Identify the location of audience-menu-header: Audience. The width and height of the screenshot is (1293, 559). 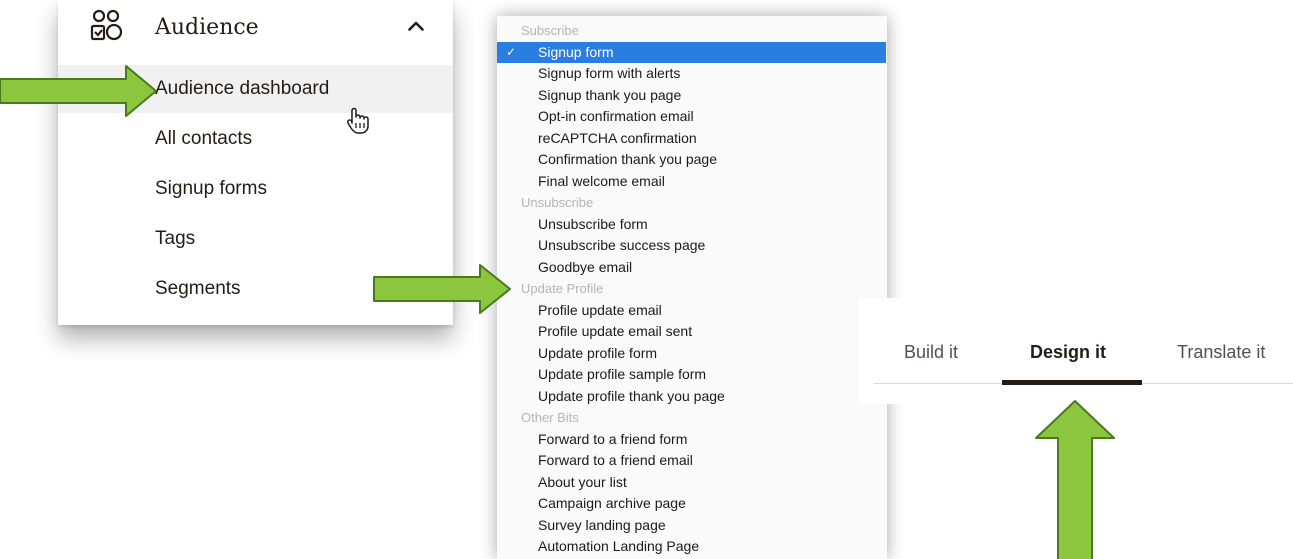
(255, 30).